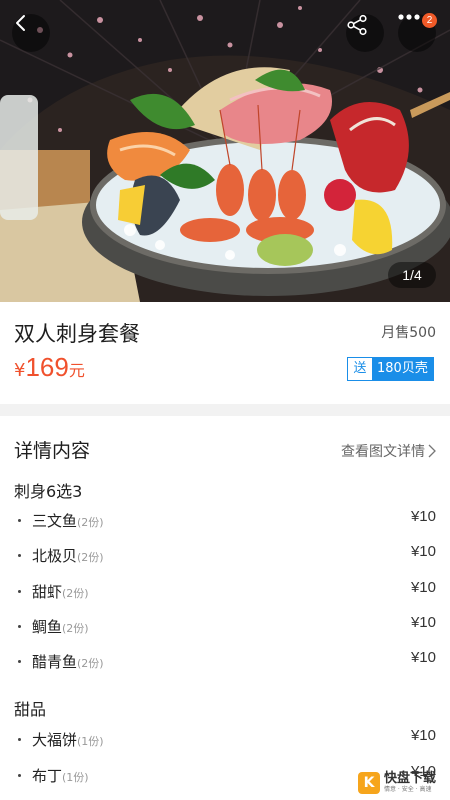  Describe the element at coordinates (360, 369) in the screenshot. I see `gift-tag: 送` at that location.